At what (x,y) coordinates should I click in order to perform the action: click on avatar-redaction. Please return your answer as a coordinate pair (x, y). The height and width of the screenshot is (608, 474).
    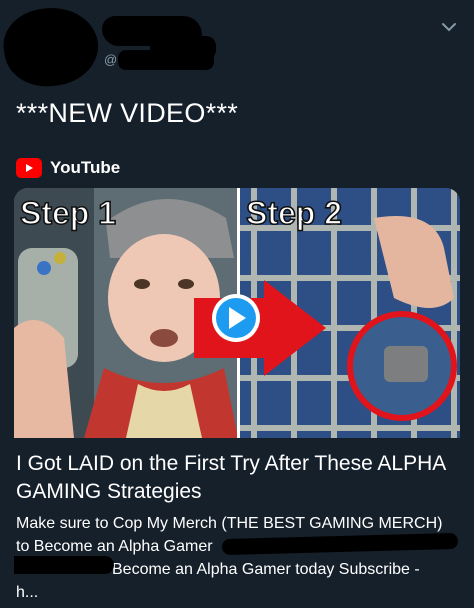
    Looking at the image, I should click on (51, 47).